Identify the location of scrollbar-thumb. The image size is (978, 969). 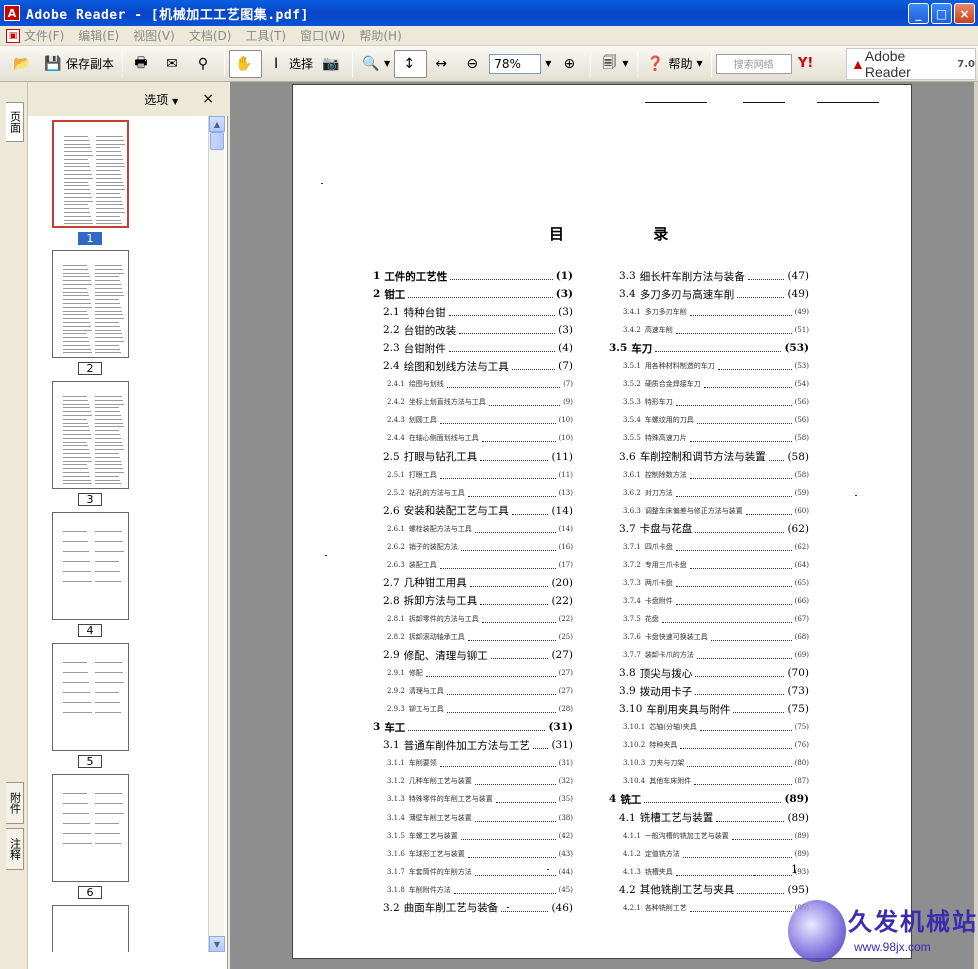
(217, 141).